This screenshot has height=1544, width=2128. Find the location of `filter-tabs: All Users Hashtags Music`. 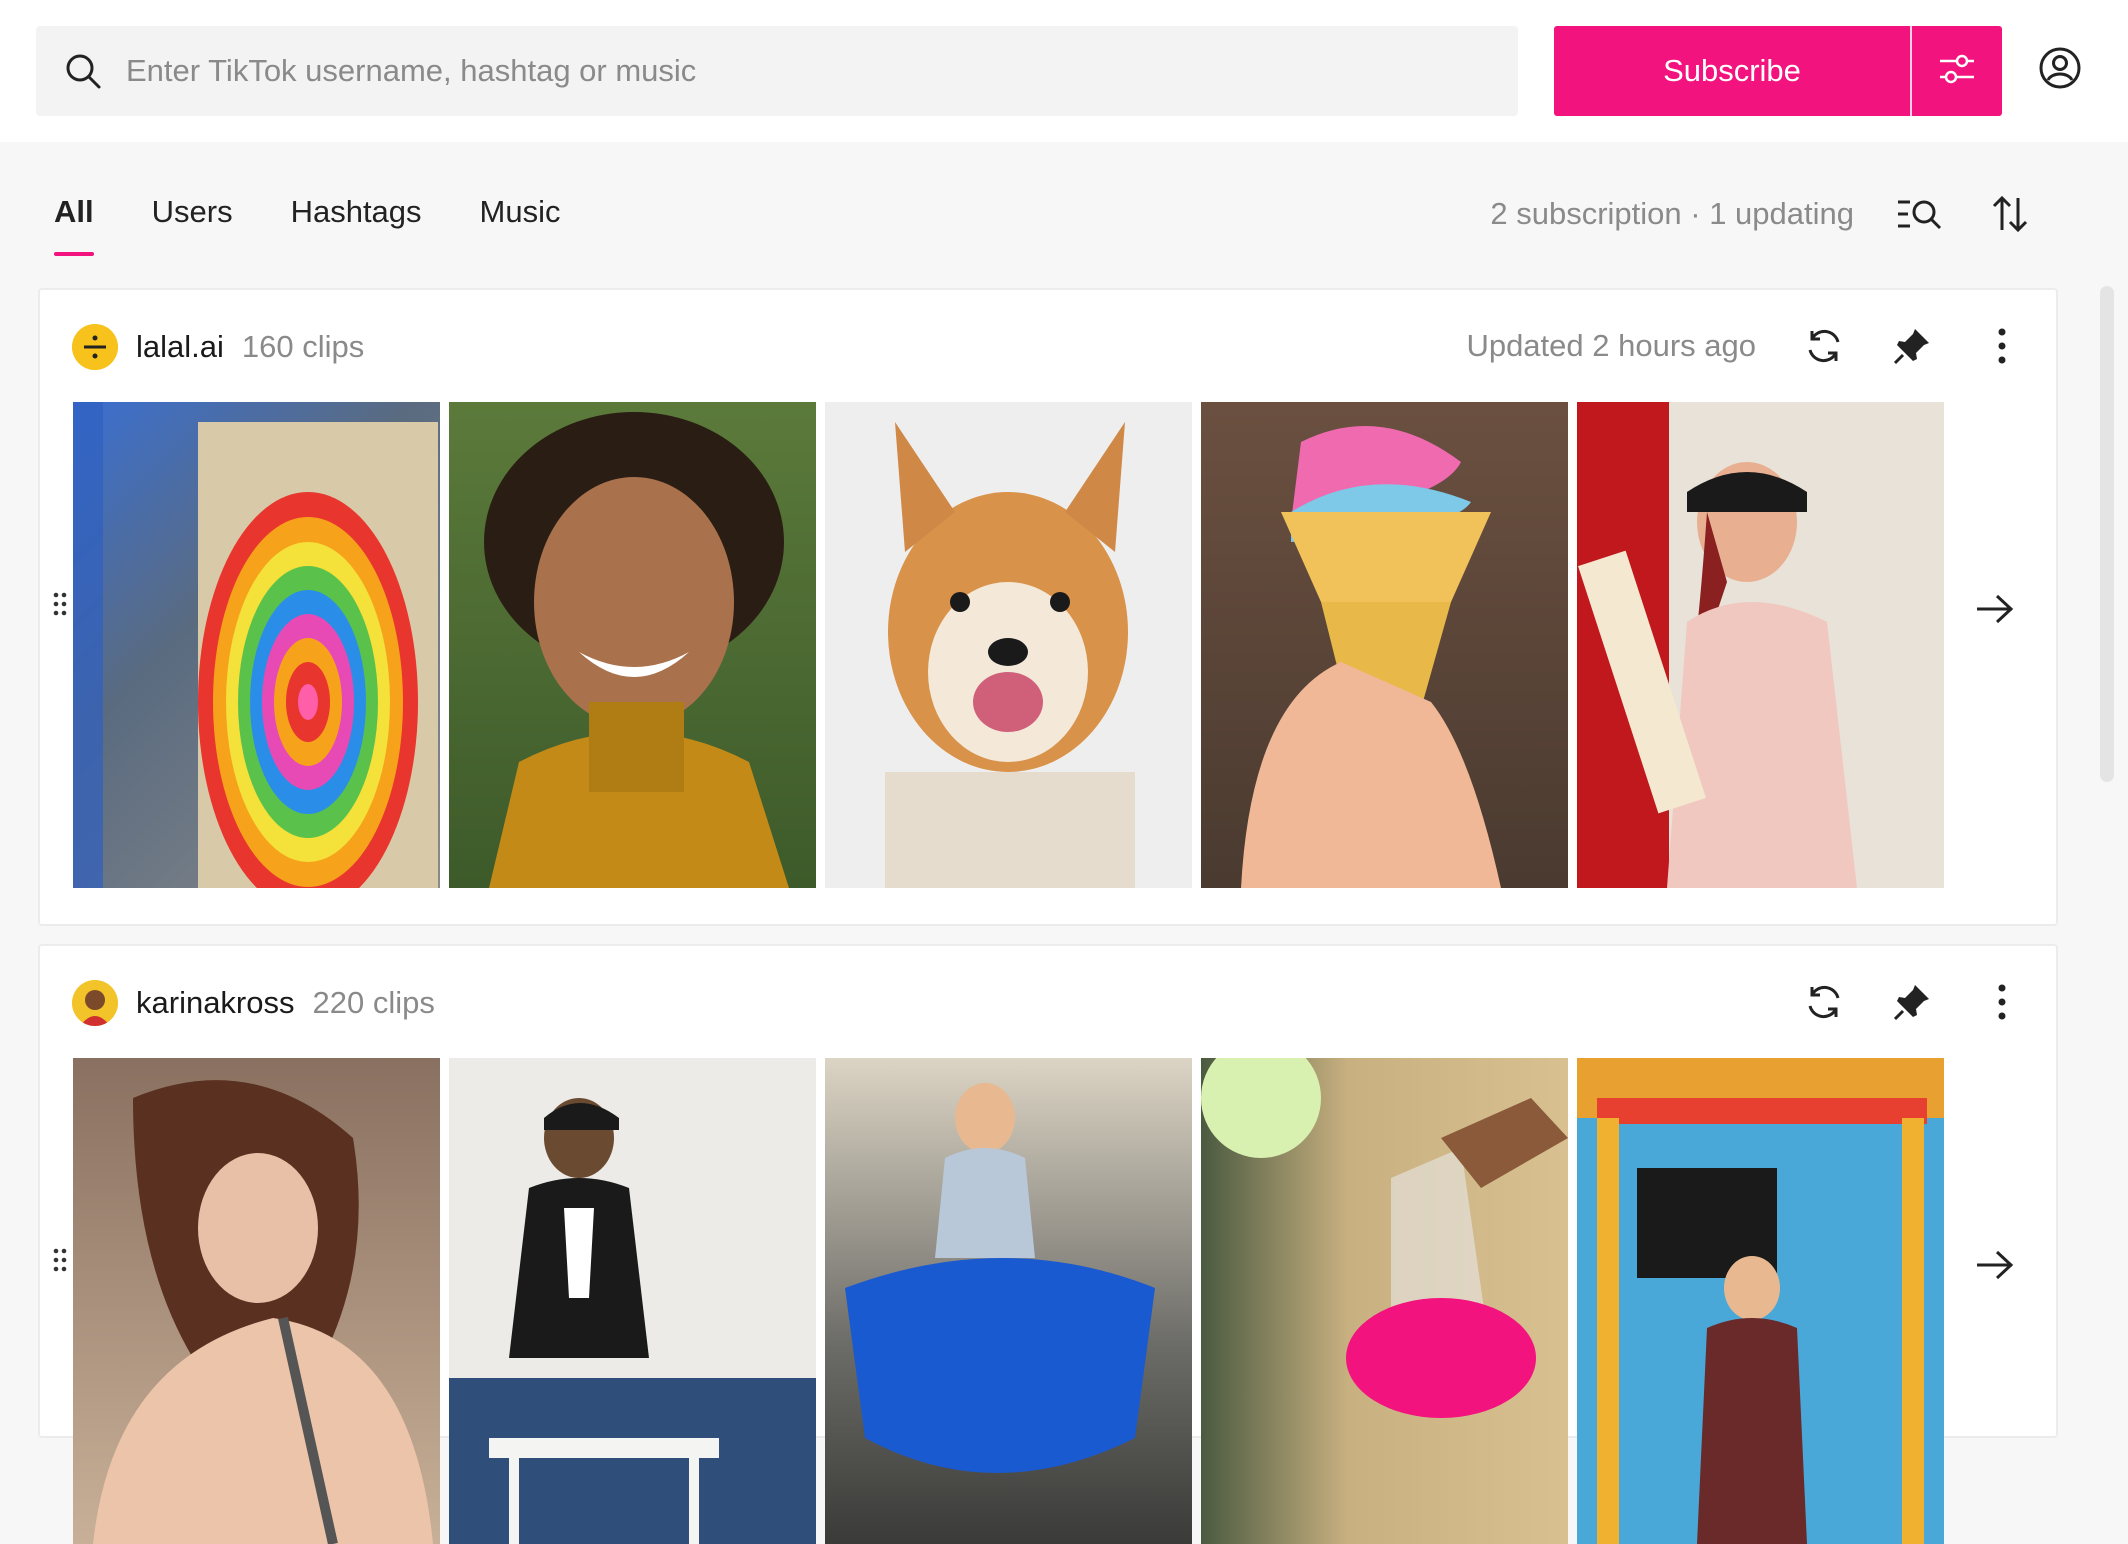

filter-tabs: All Users Hashtags Music is located at coordinates (336, 225).